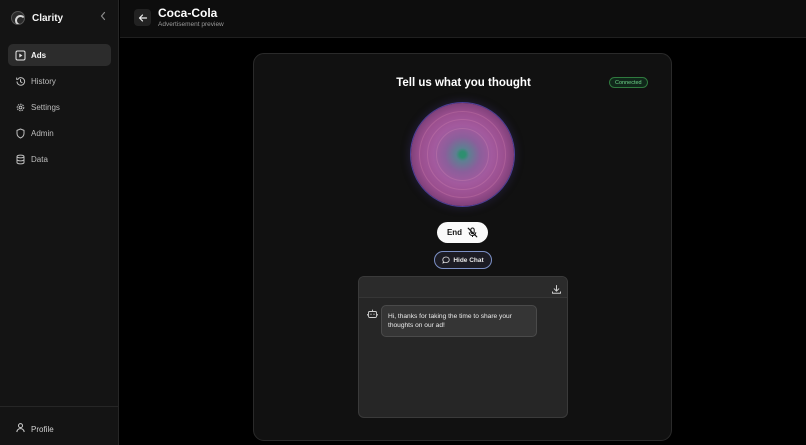  Describe the element at coordinates (468, 260) in the screenshot. I see `hide-chat-label: Hide Chat` at that location.